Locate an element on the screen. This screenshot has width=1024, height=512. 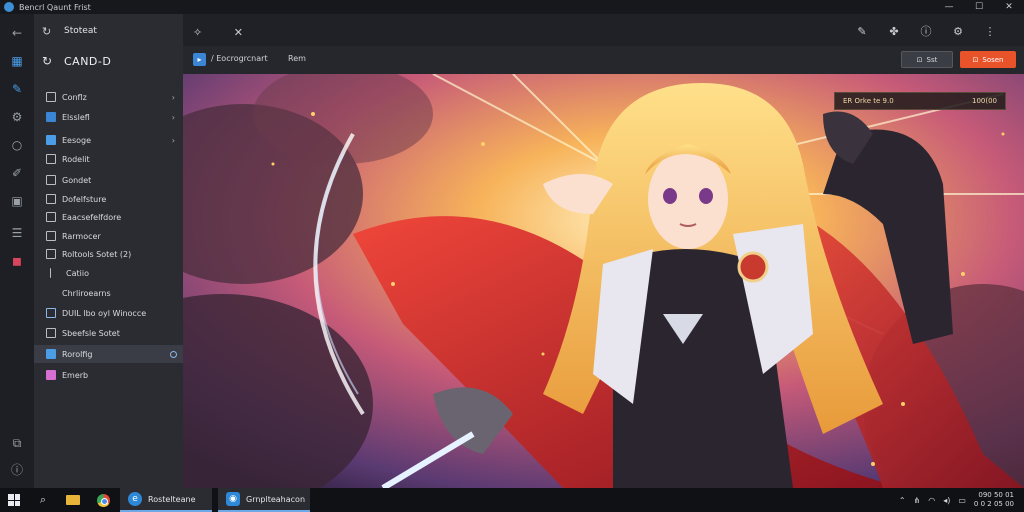
secondary-button-label: Sst is located at coordinates (932, 59).